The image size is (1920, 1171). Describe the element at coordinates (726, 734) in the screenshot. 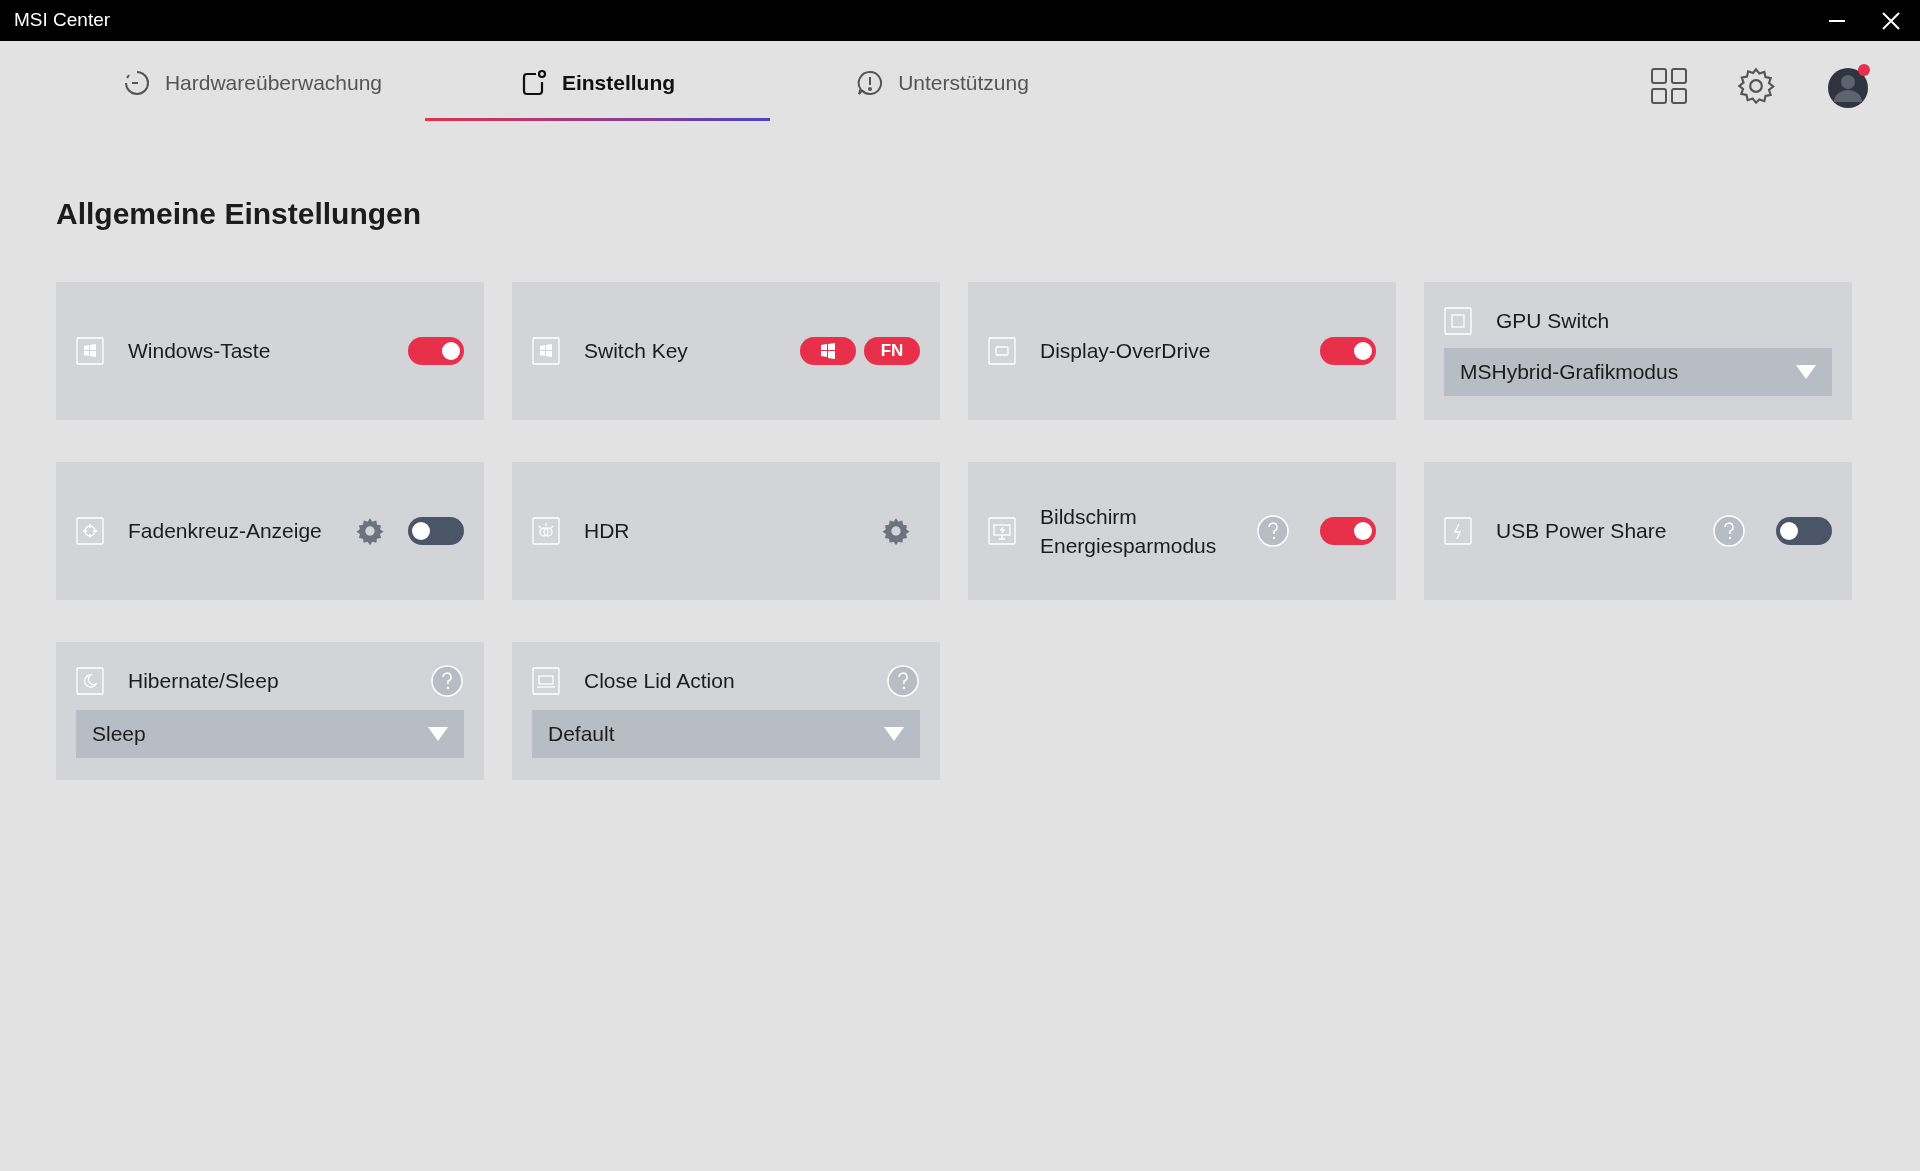

I see `dropdown: Default` at that location.